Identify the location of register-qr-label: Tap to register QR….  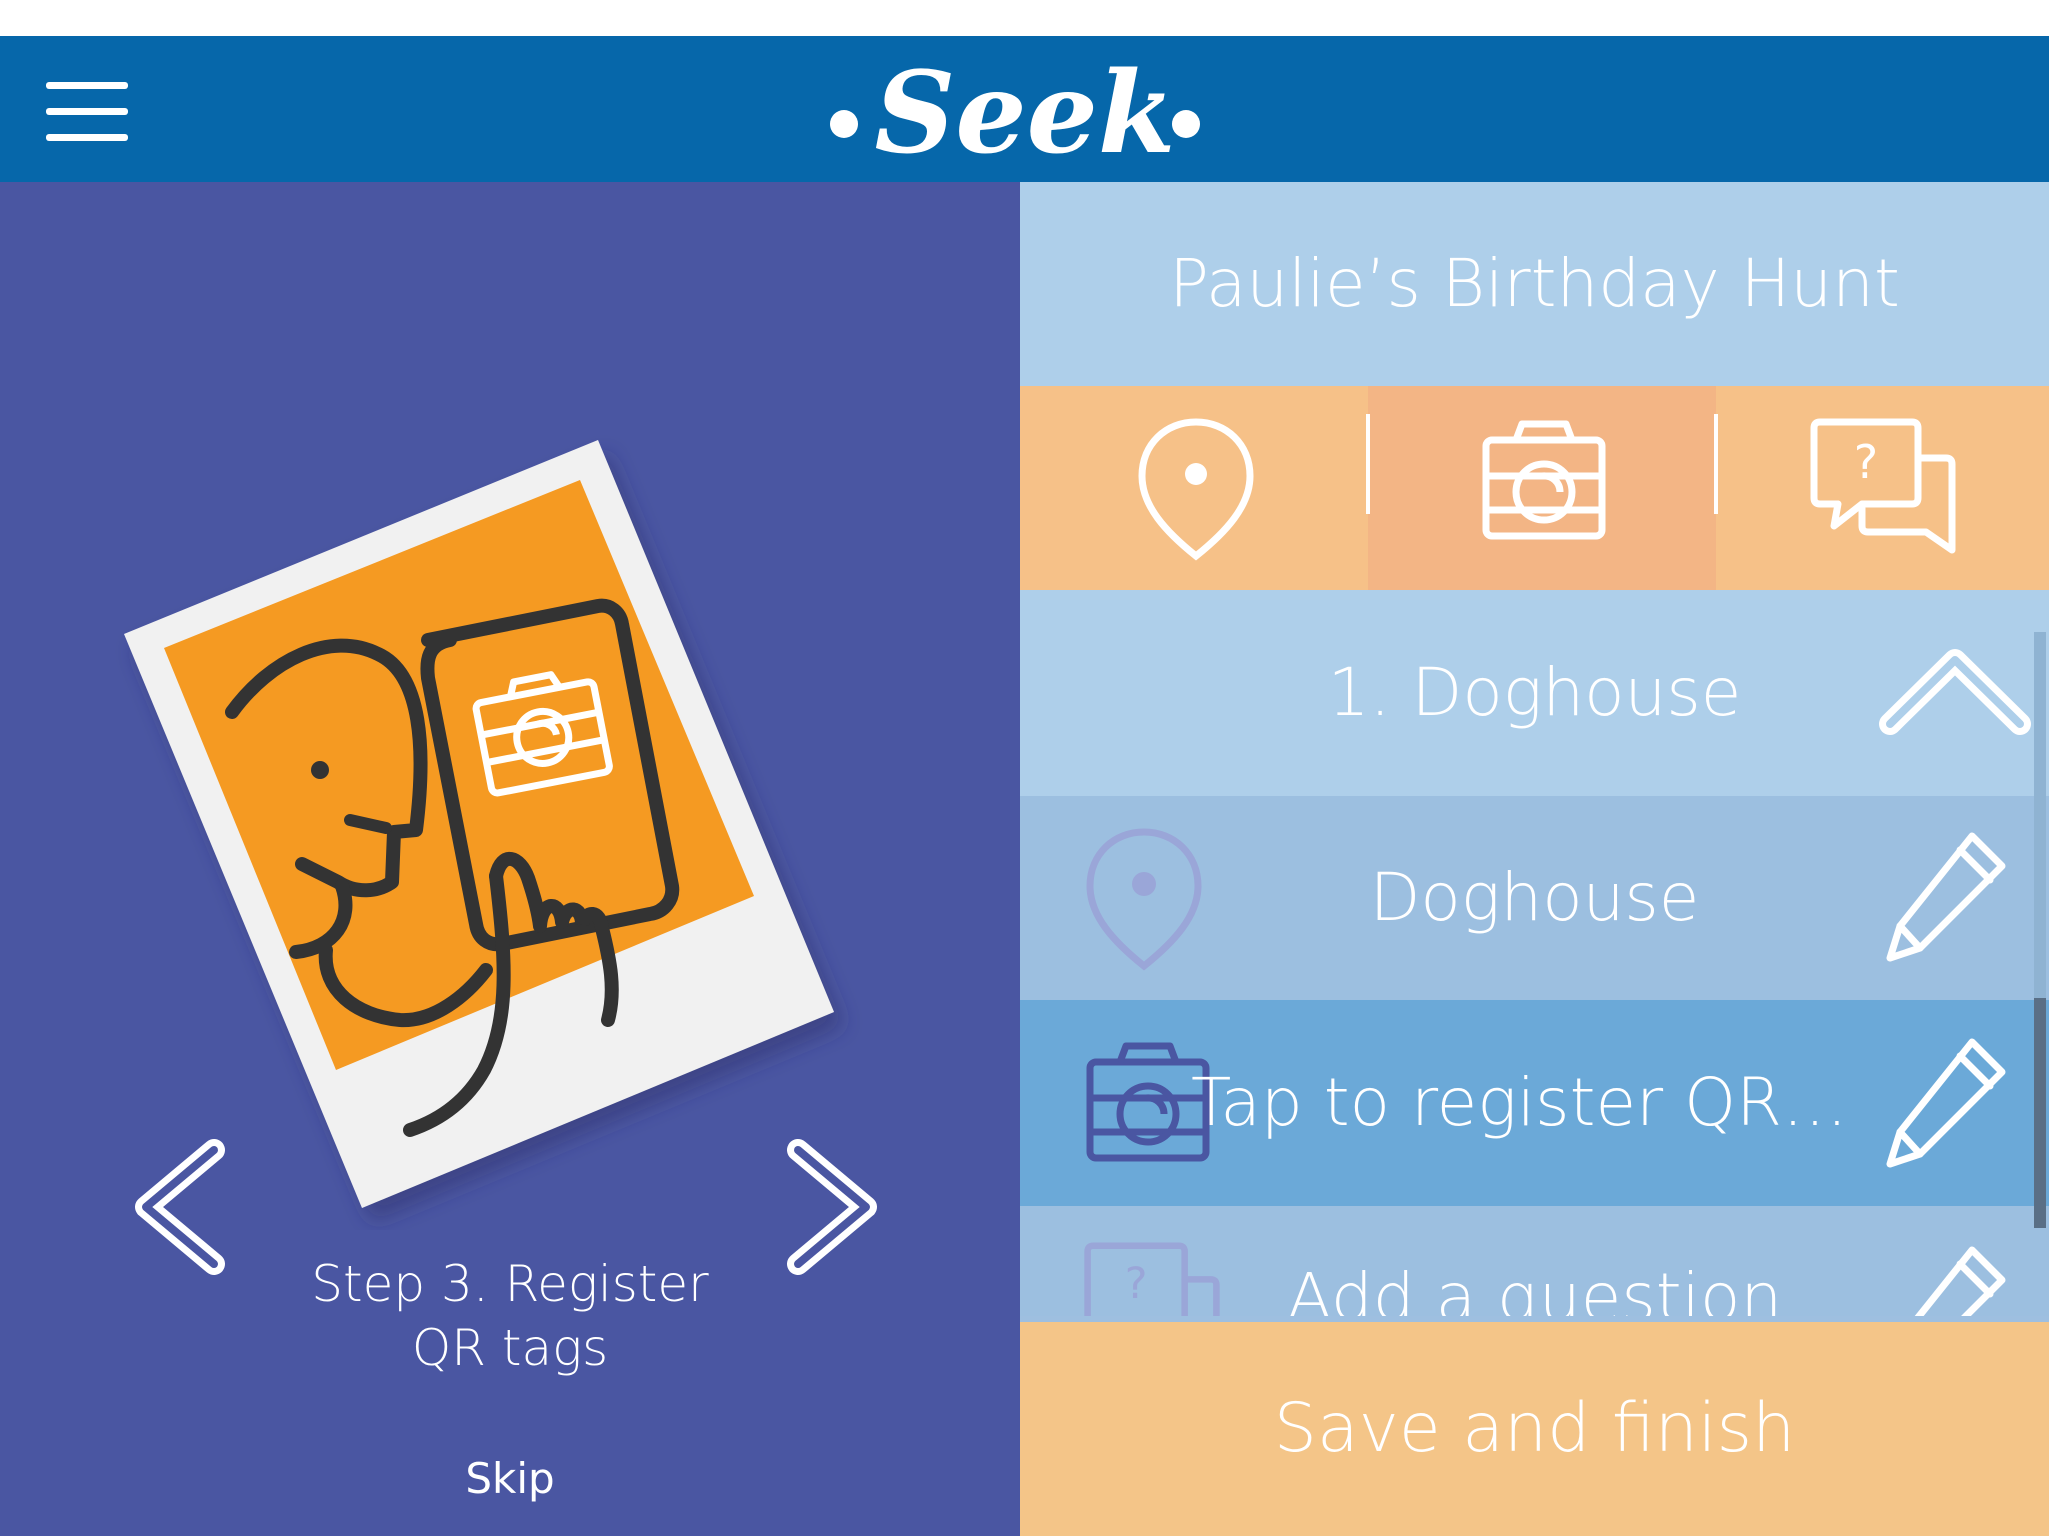
(1519, 1102).